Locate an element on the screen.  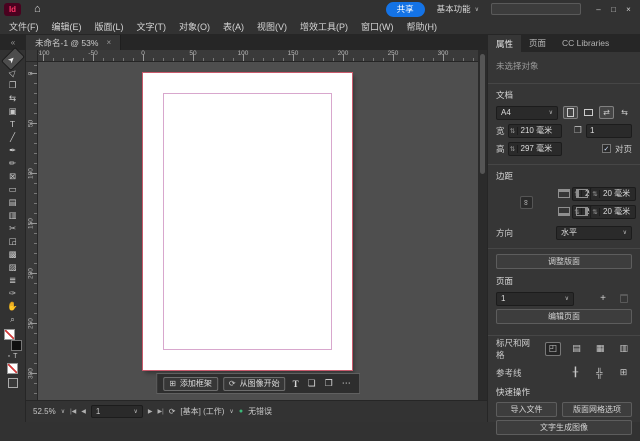
tab-properties: 属性 is located at coordinates (505, 43).